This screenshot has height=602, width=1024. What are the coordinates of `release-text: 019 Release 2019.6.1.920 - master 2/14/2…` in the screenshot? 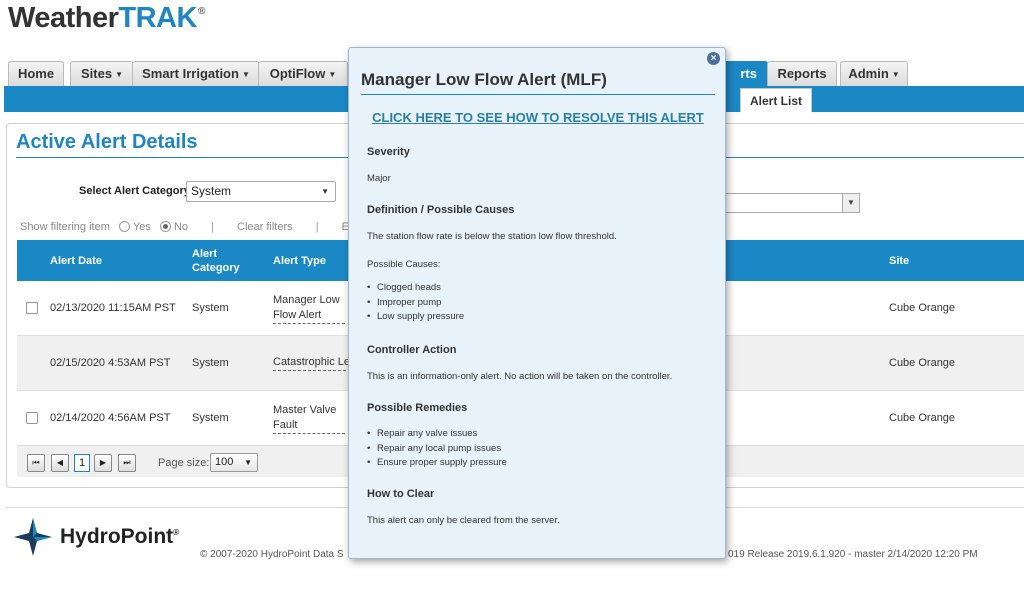 It's located at (853, 554).